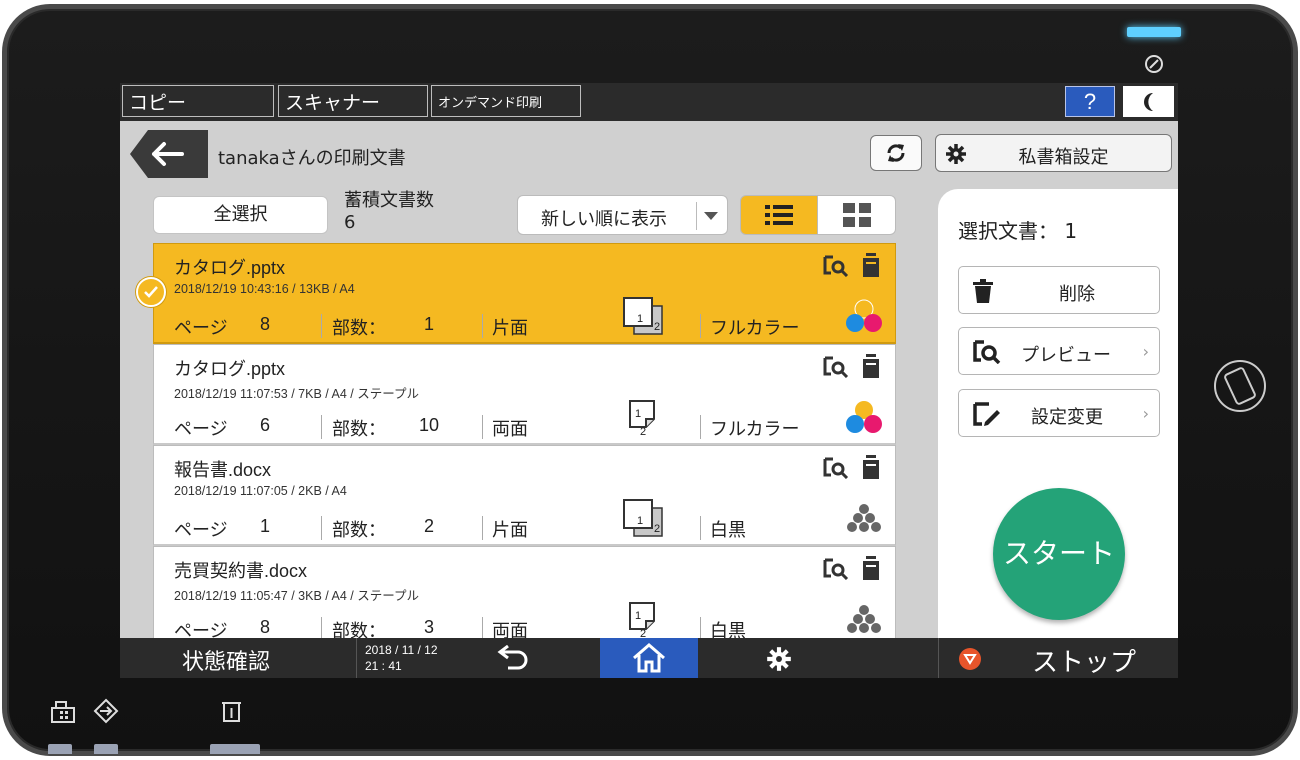  Describe the element at coordinates (106, 711) in the screenshot. I see `login-icon` at that location.